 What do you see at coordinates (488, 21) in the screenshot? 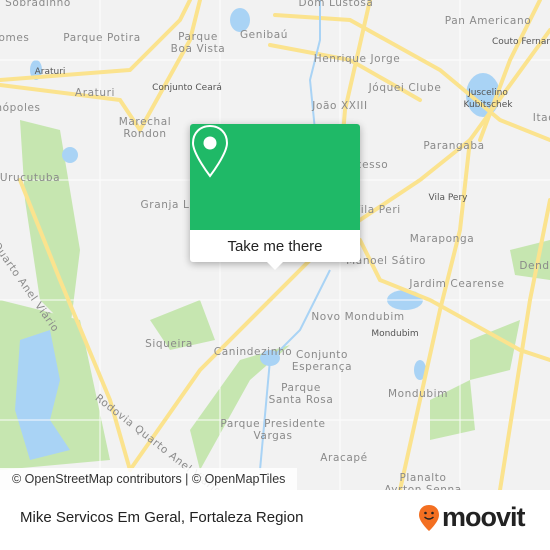
I see `map-label: Pan Americano` at bounding box center [488, 21].